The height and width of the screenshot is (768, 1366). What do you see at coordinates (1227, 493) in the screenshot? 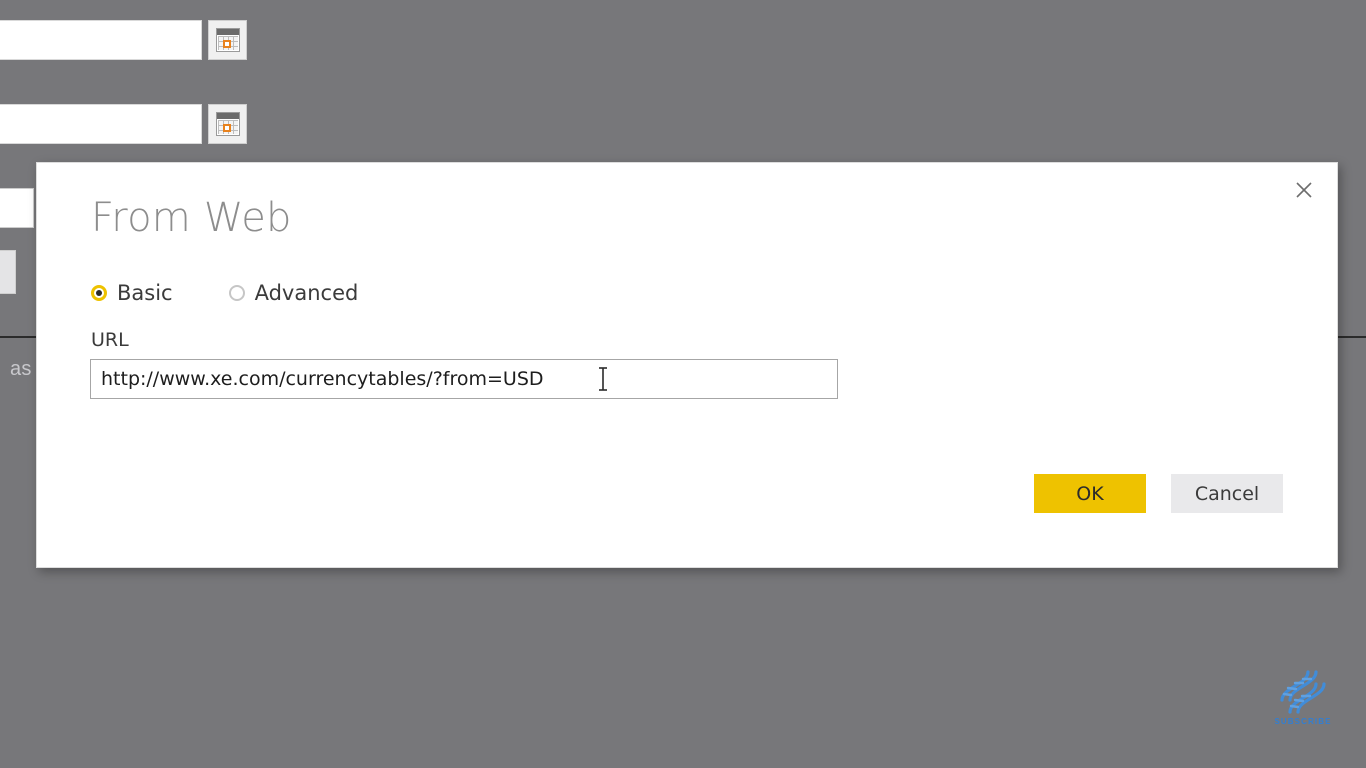
I see `cancel-button: Cancel` at bounding box center [1227, 493].